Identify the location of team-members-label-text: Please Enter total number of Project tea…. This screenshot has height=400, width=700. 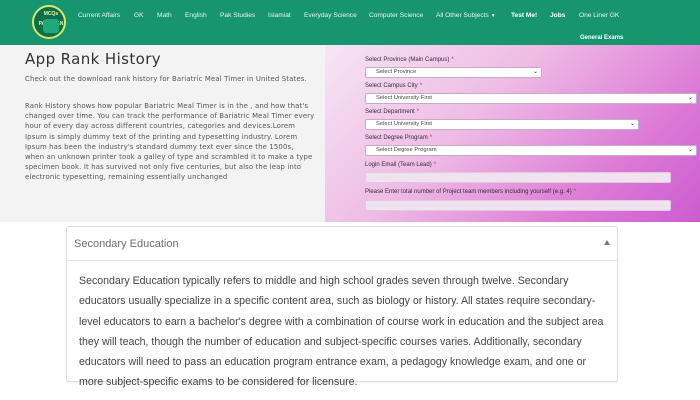
(468, 192).